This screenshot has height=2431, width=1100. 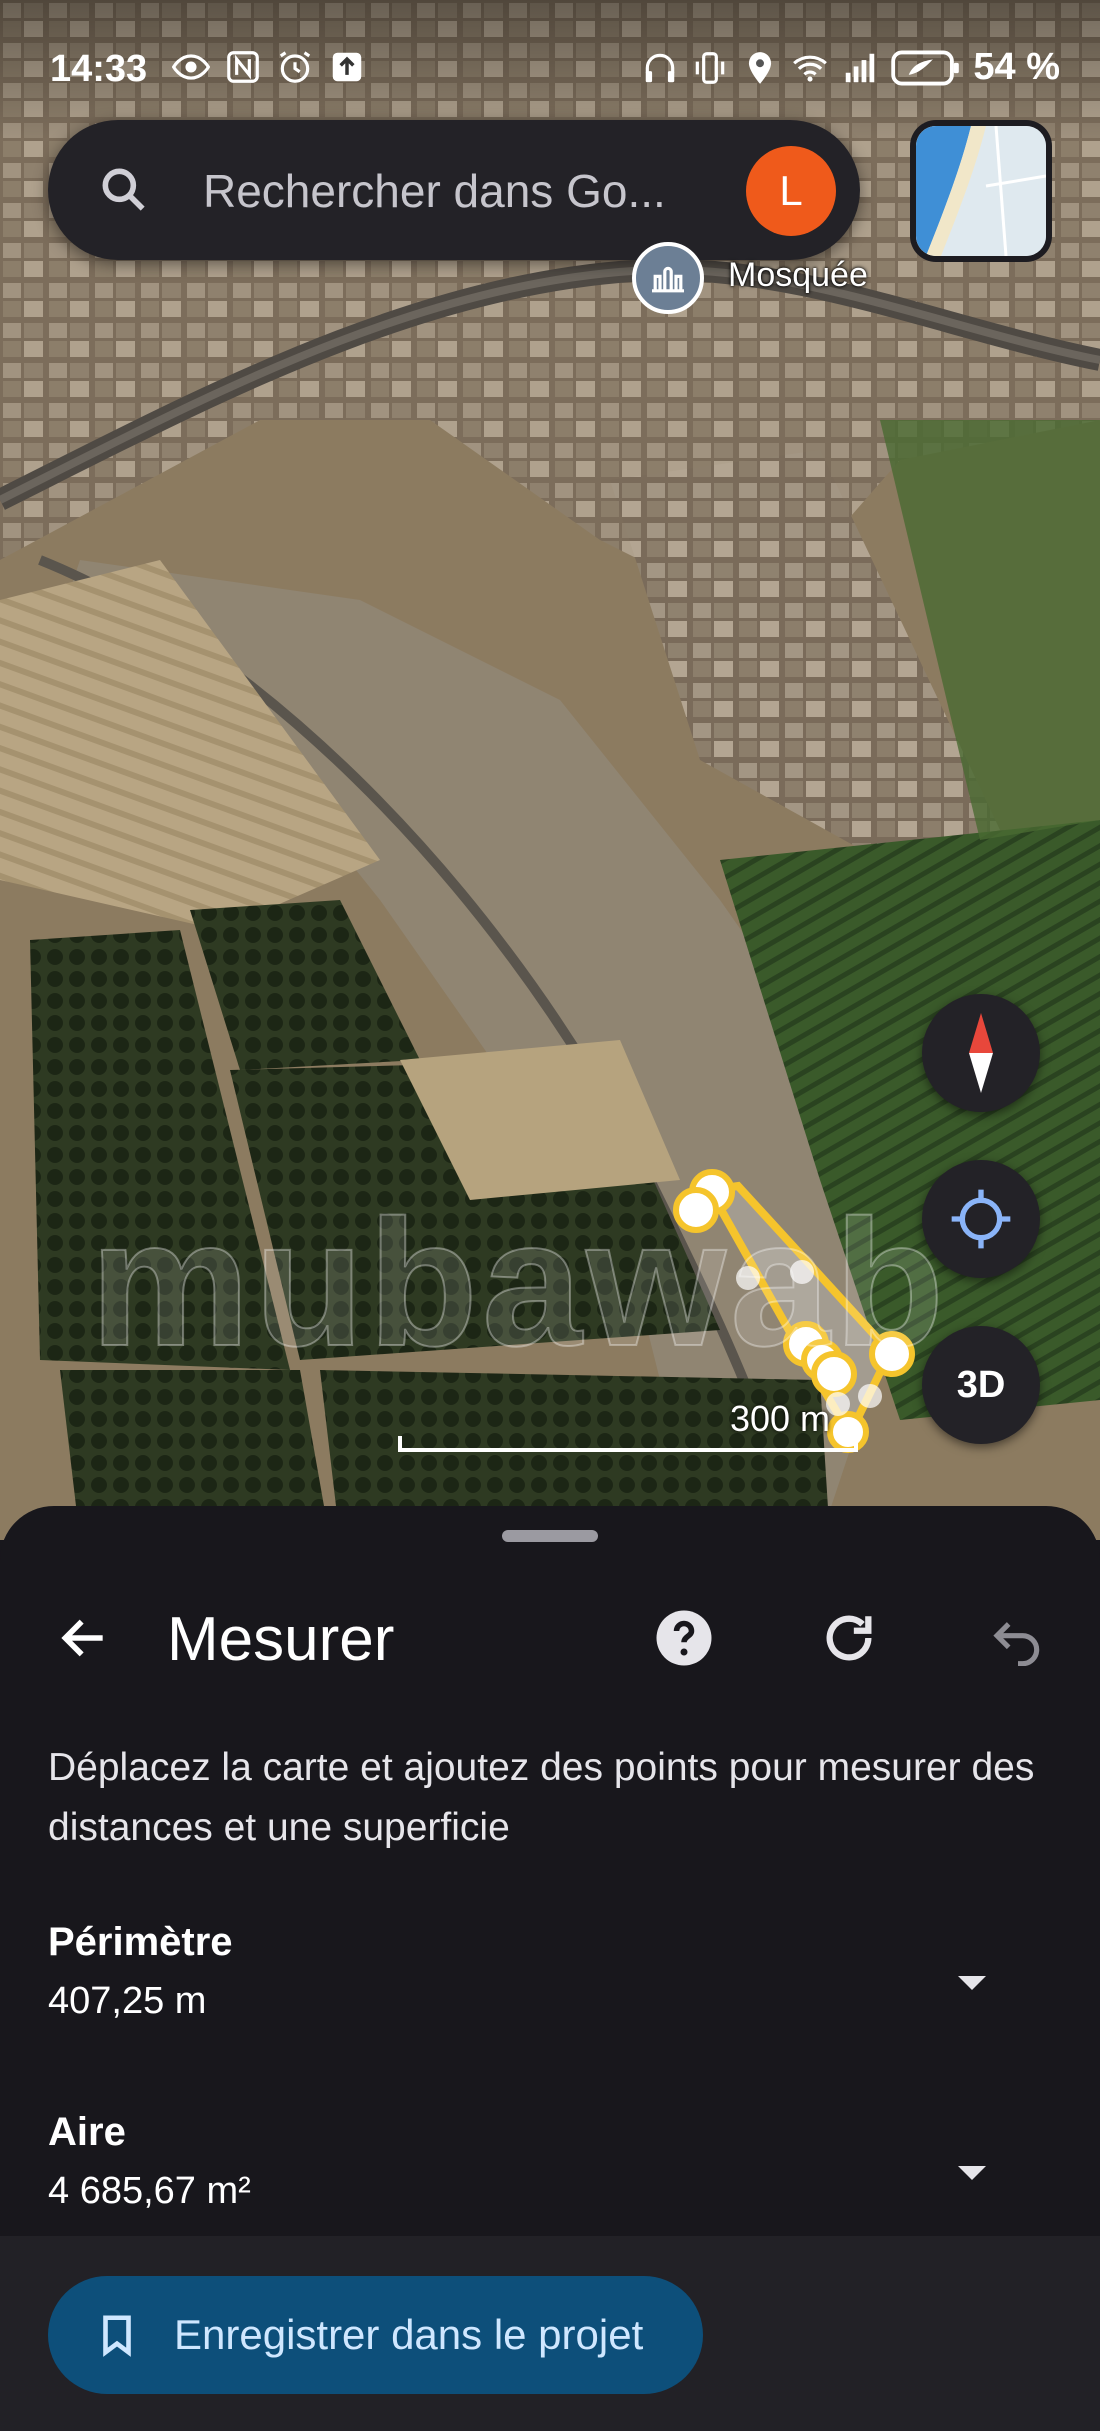 What do you see at coordinates (779, 1418) in the screenshot?
I see `scale-label: 300 m` at bounding box center [779, 1418].